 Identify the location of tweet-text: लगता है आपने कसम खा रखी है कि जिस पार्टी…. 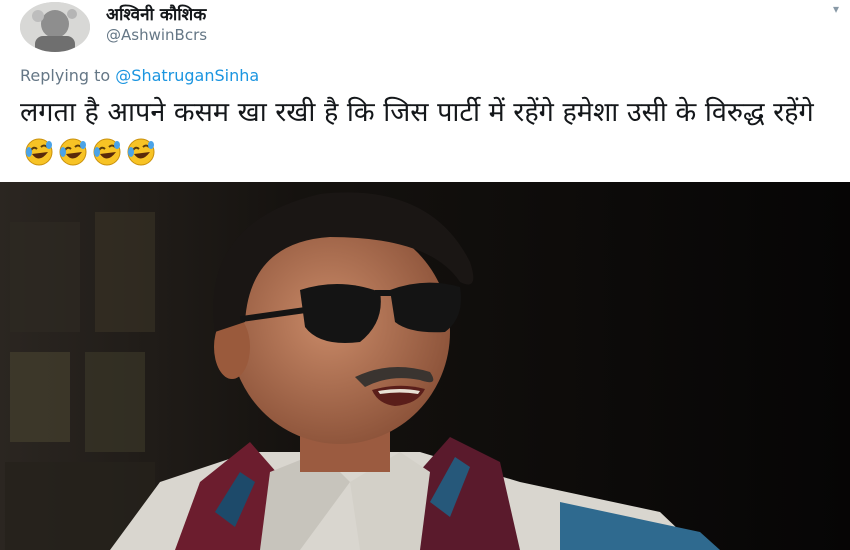
(425, 132).